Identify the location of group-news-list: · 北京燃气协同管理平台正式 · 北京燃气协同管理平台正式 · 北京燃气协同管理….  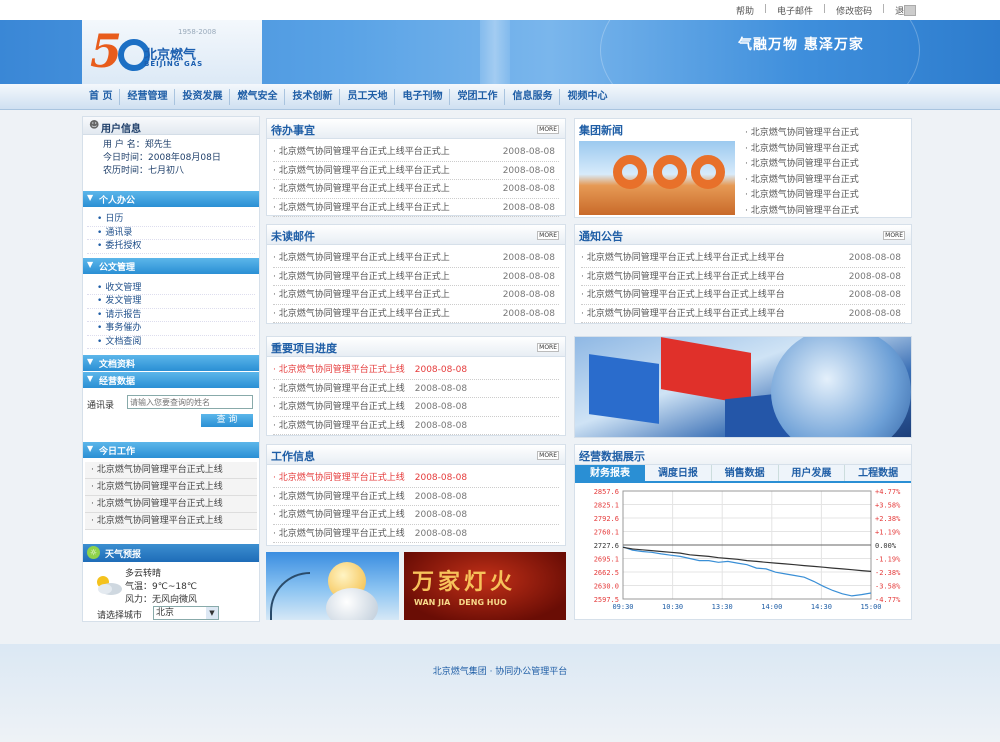
(827, 171).